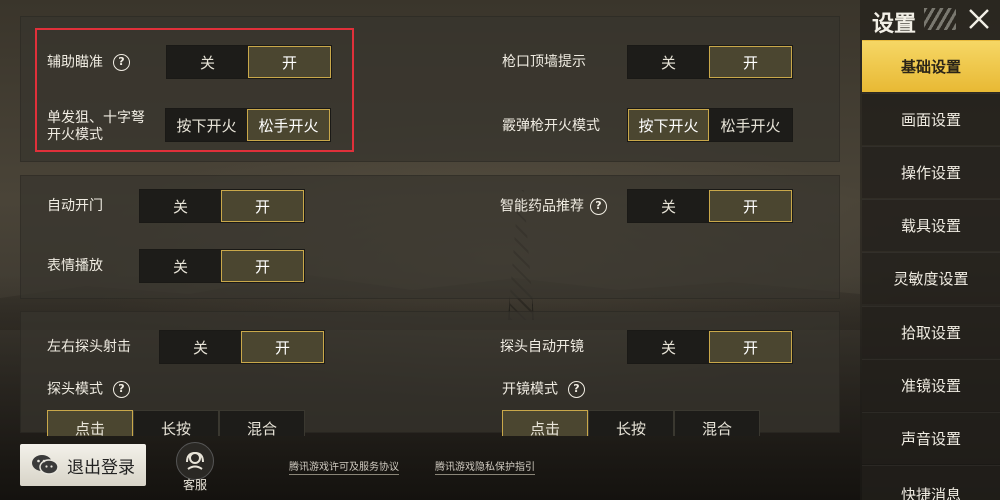 This screenshot has height=500, width=1000. I want to click on sidebar-item-quick-messages: 快捷消息, so click(931, 482).